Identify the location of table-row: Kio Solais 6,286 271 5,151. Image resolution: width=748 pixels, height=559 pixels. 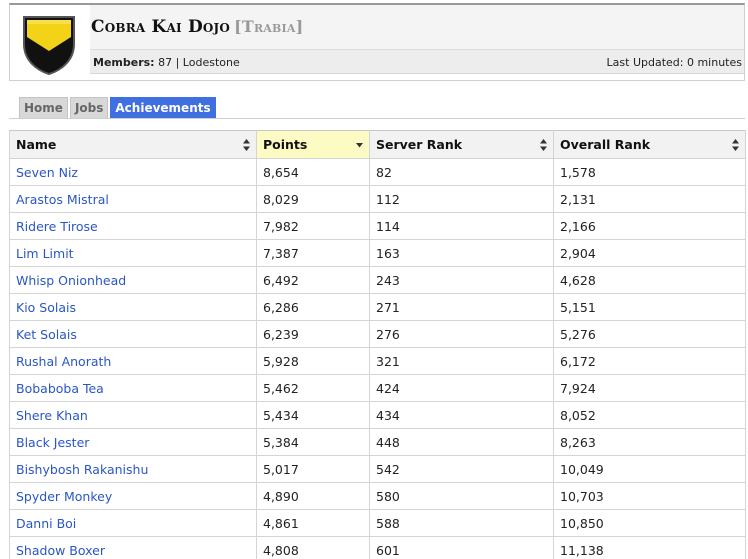
(377, 307).